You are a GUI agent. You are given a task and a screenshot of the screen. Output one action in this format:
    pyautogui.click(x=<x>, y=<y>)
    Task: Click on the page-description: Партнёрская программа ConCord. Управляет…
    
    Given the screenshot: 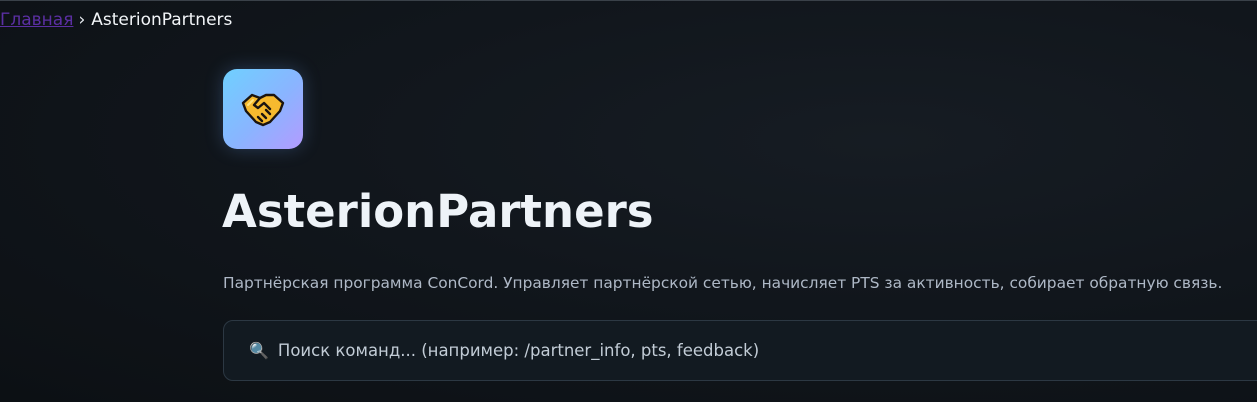 What is the action you would take?
    pyautogui.click(x=723, y=283)
    